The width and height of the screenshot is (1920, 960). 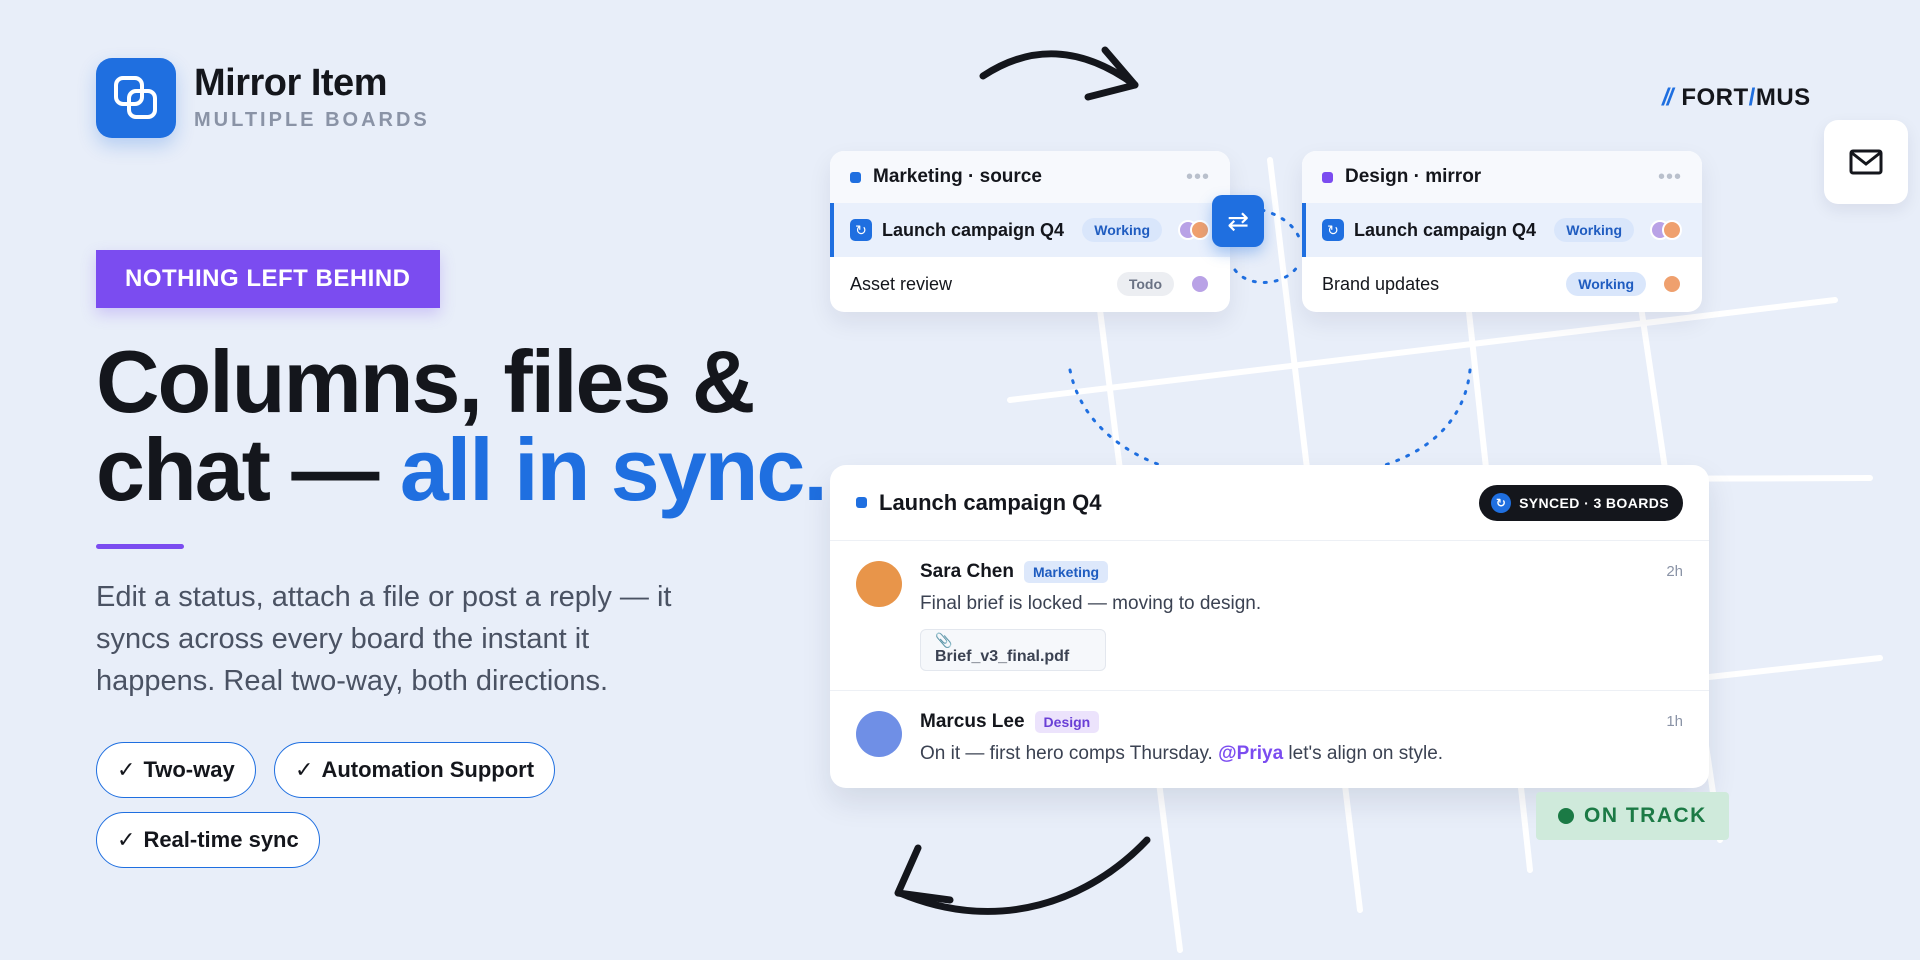 I want to click on app-subtitle: MULTIPLE BOARDS, so click(x=312, y=120).